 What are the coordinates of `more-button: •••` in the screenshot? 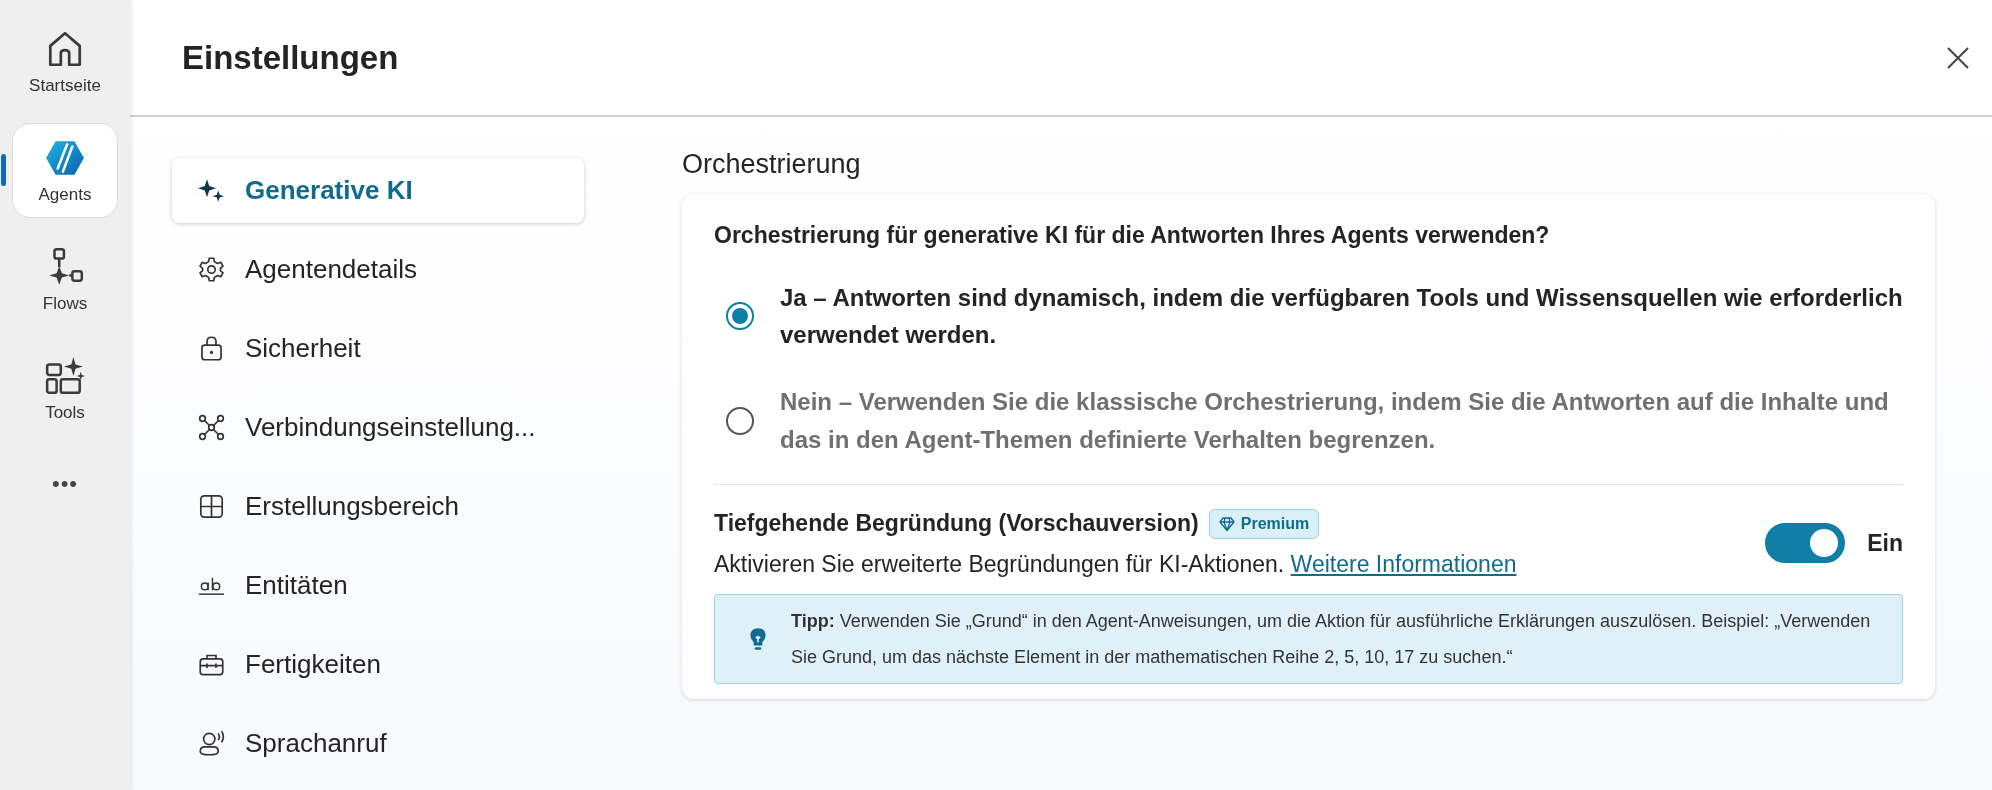 It's located at (65, 484).